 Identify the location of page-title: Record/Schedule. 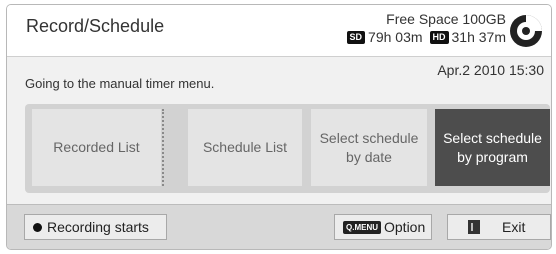
(95, 26).